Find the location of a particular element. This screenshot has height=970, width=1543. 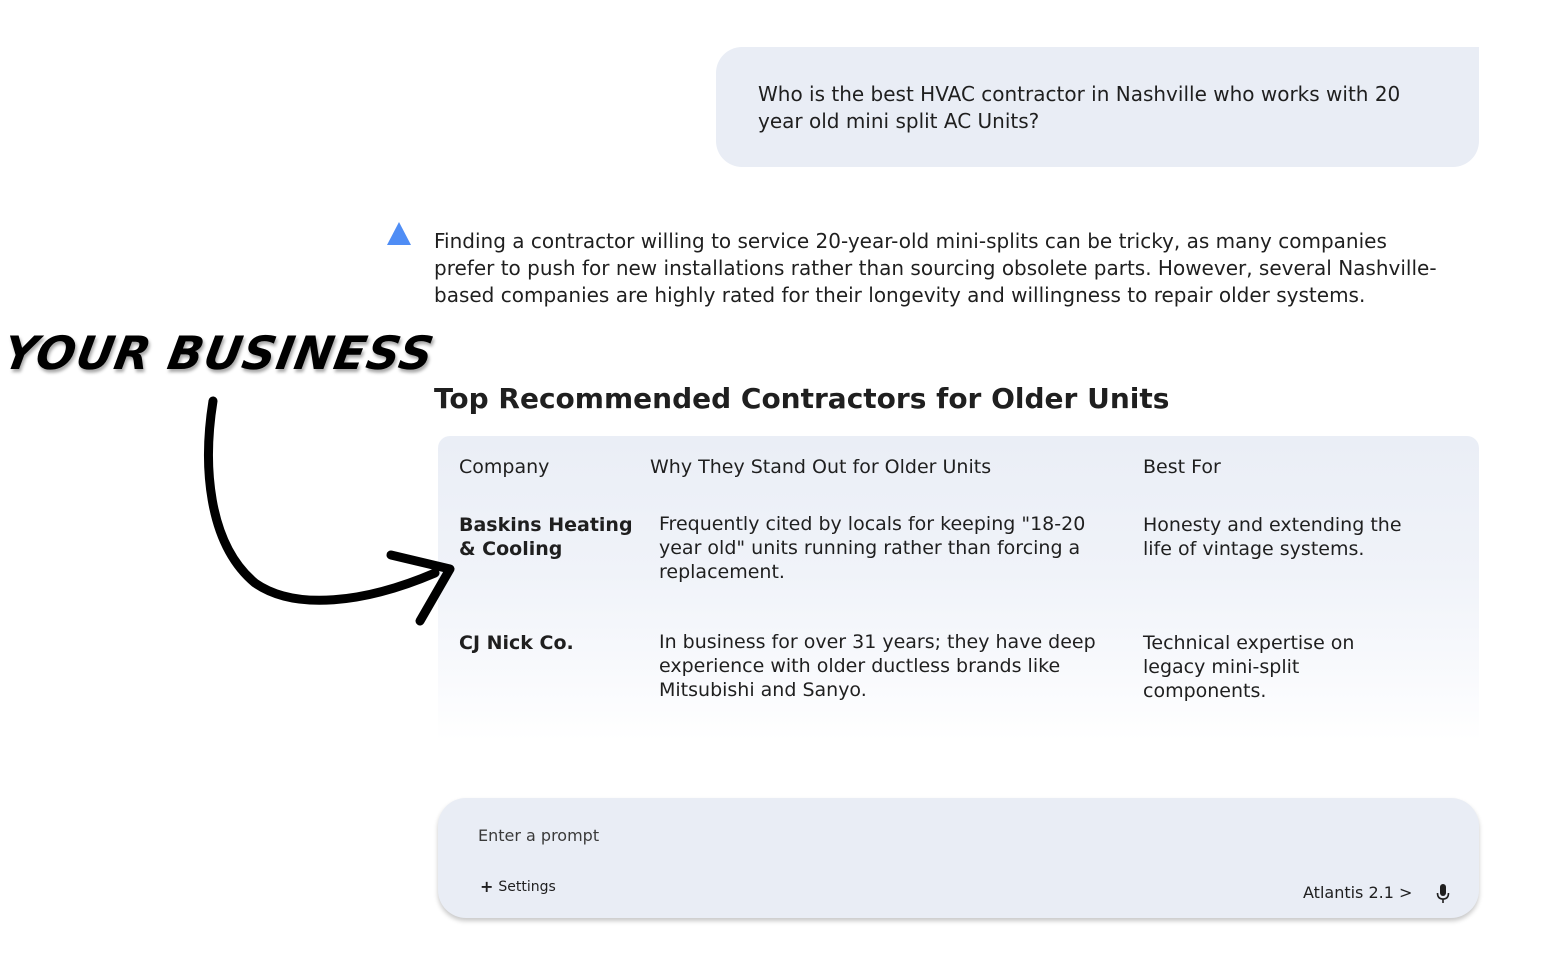

table-row-2-company: CJ Nick Co. is located at coordinates (516, 643).